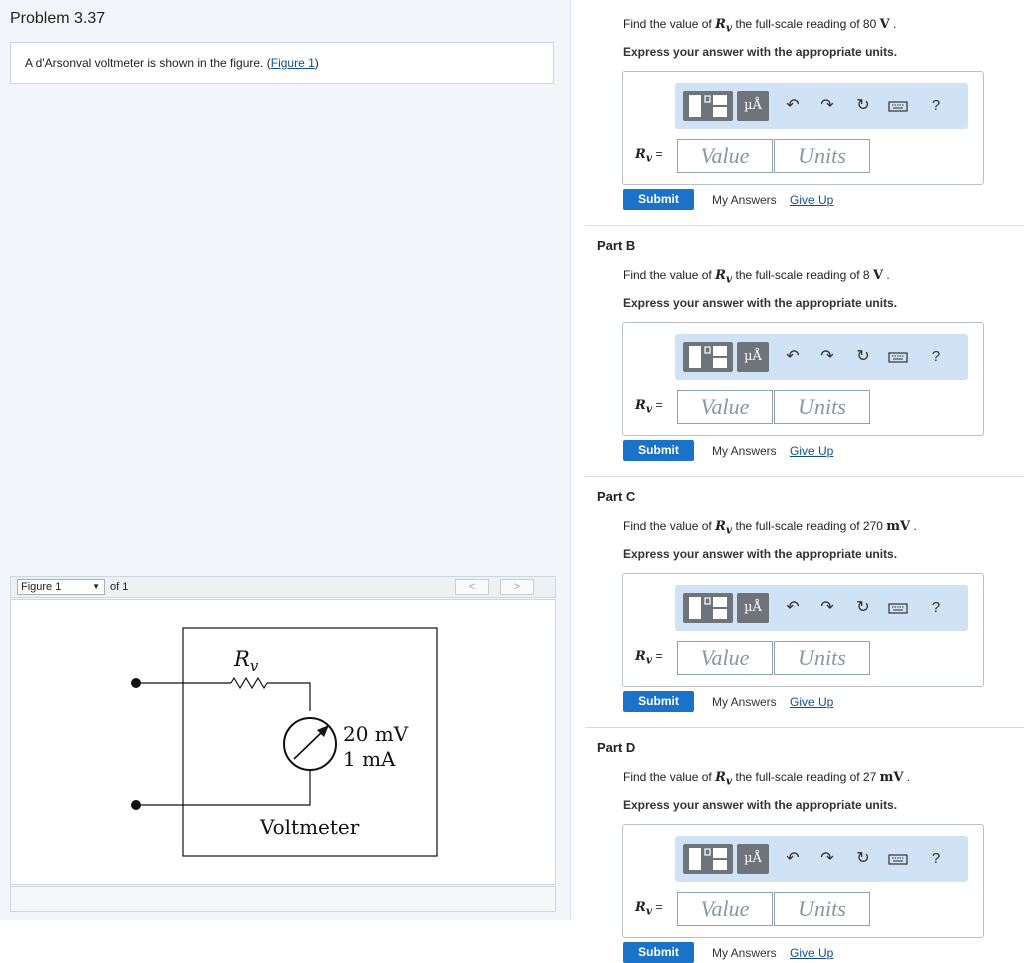  Describe the element at coordinates (136, 805) in the screenshot. I see `terminal-bottom` at that location.